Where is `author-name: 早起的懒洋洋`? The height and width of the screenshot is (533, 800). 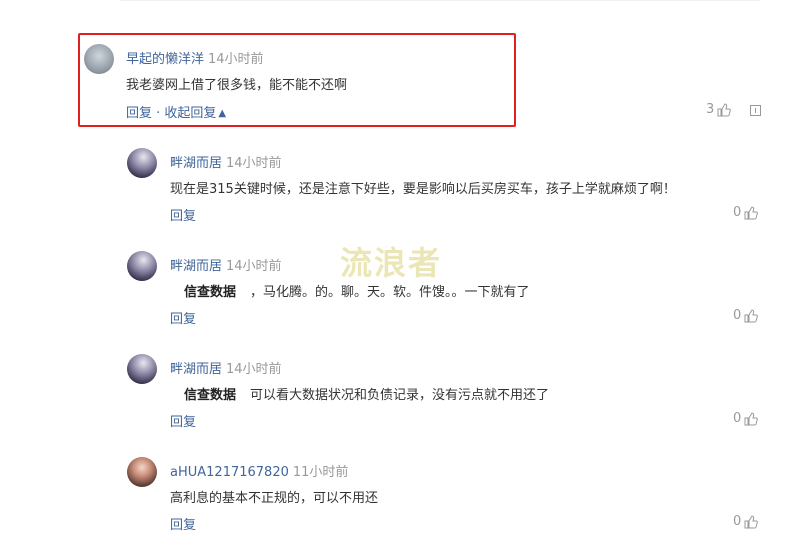 author-name: 早起的懒洋洋 is located at coordinates (165, 59).